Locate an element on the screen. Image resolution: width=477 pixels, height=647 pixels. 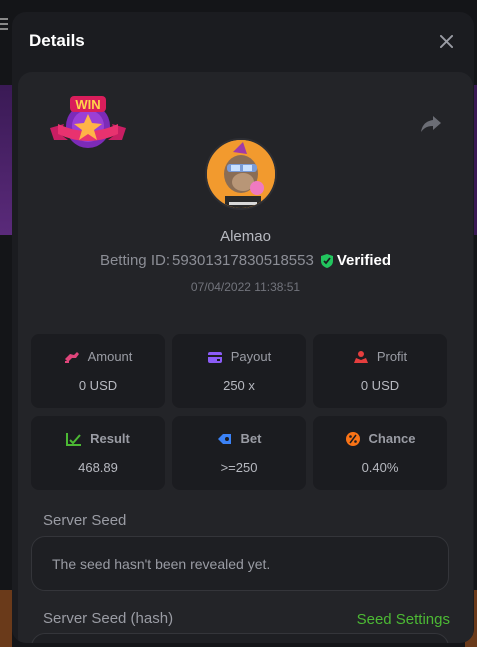
result-icon is located at coordinates (74, 439).